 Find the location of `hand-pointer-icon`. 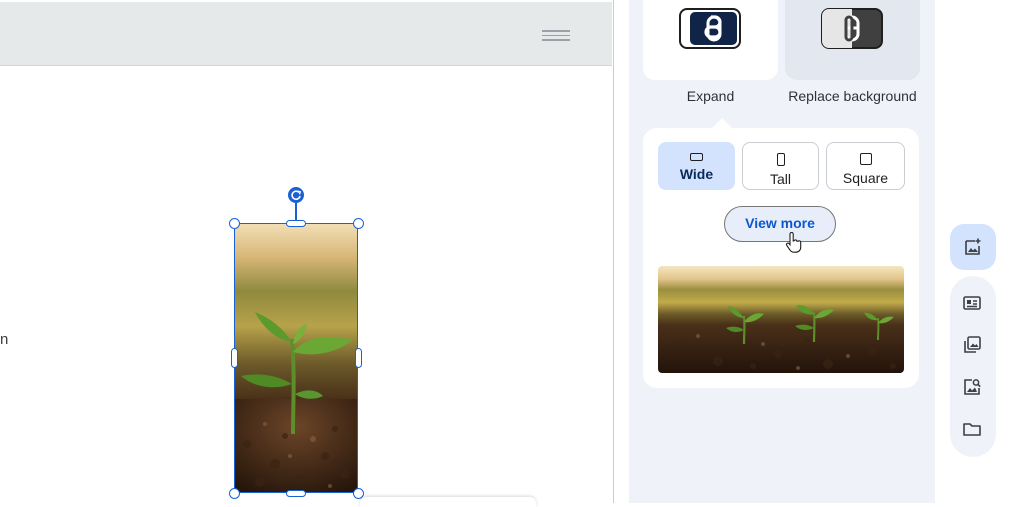

hand-pointer-icon is located at coordinates (793, 242).